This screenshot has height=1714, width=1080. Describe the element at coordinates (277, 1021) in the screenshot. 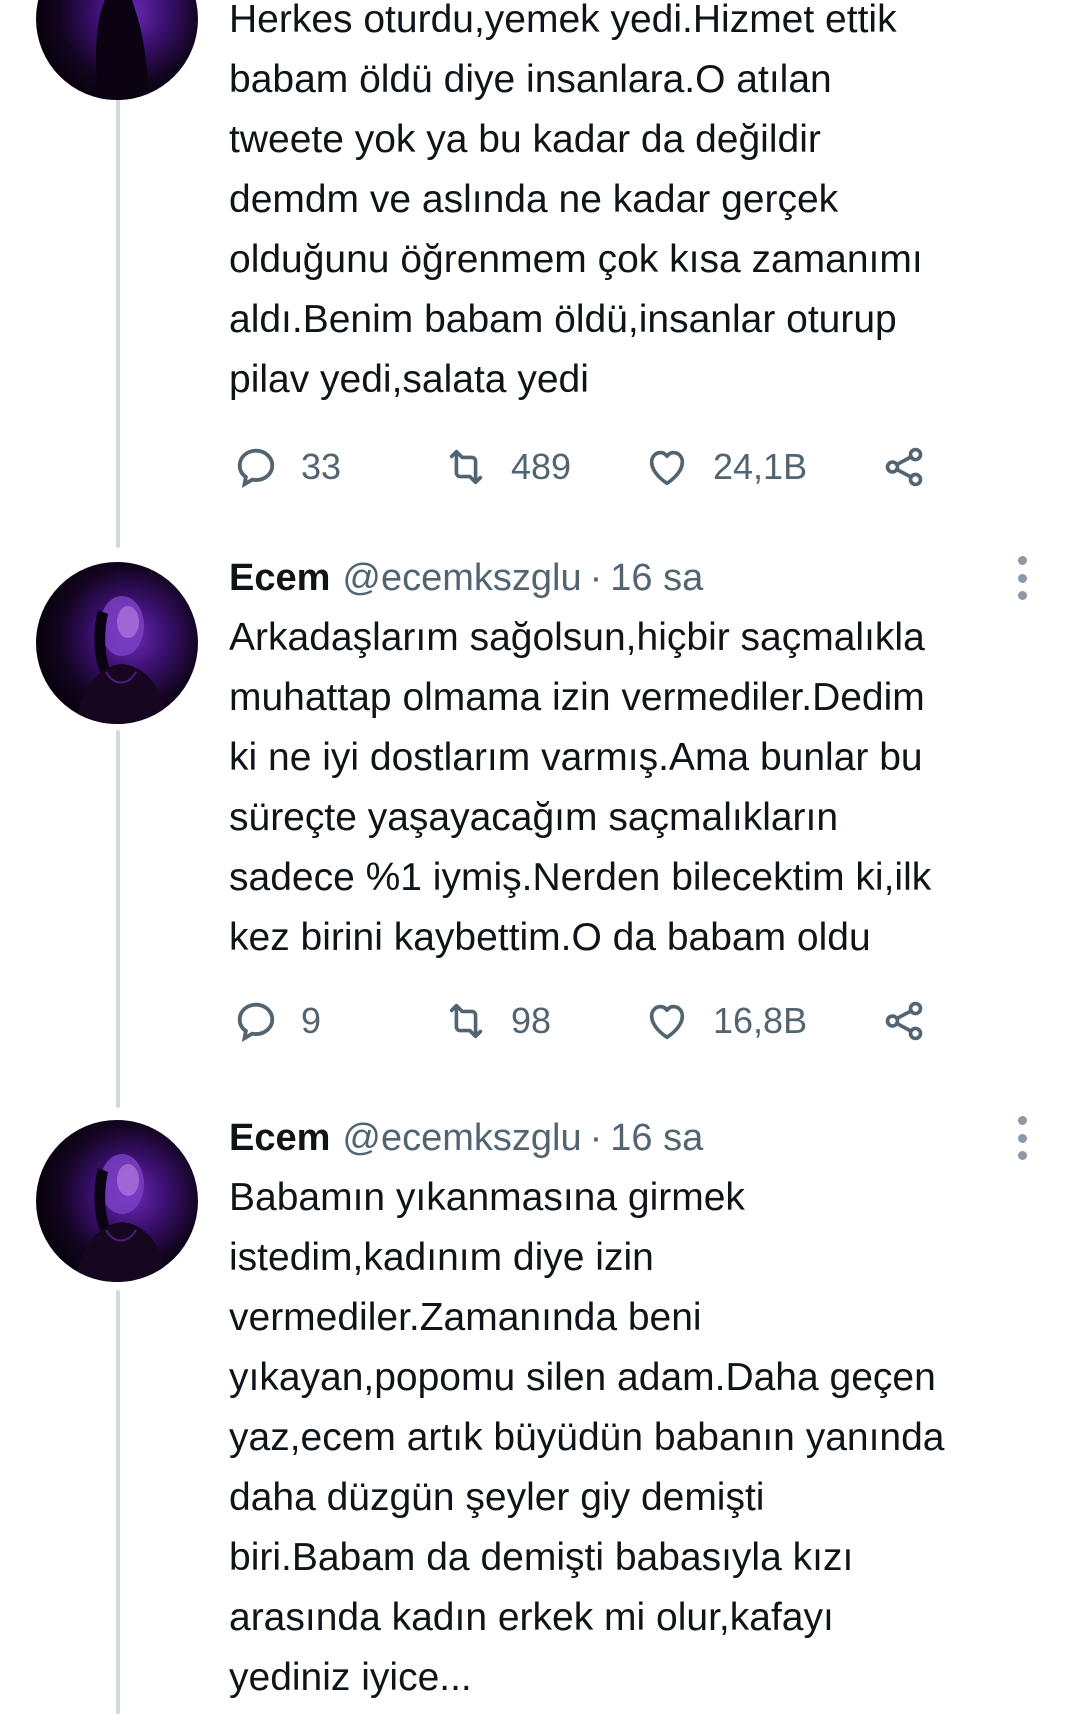

I see `reply-button: 9` at that location.